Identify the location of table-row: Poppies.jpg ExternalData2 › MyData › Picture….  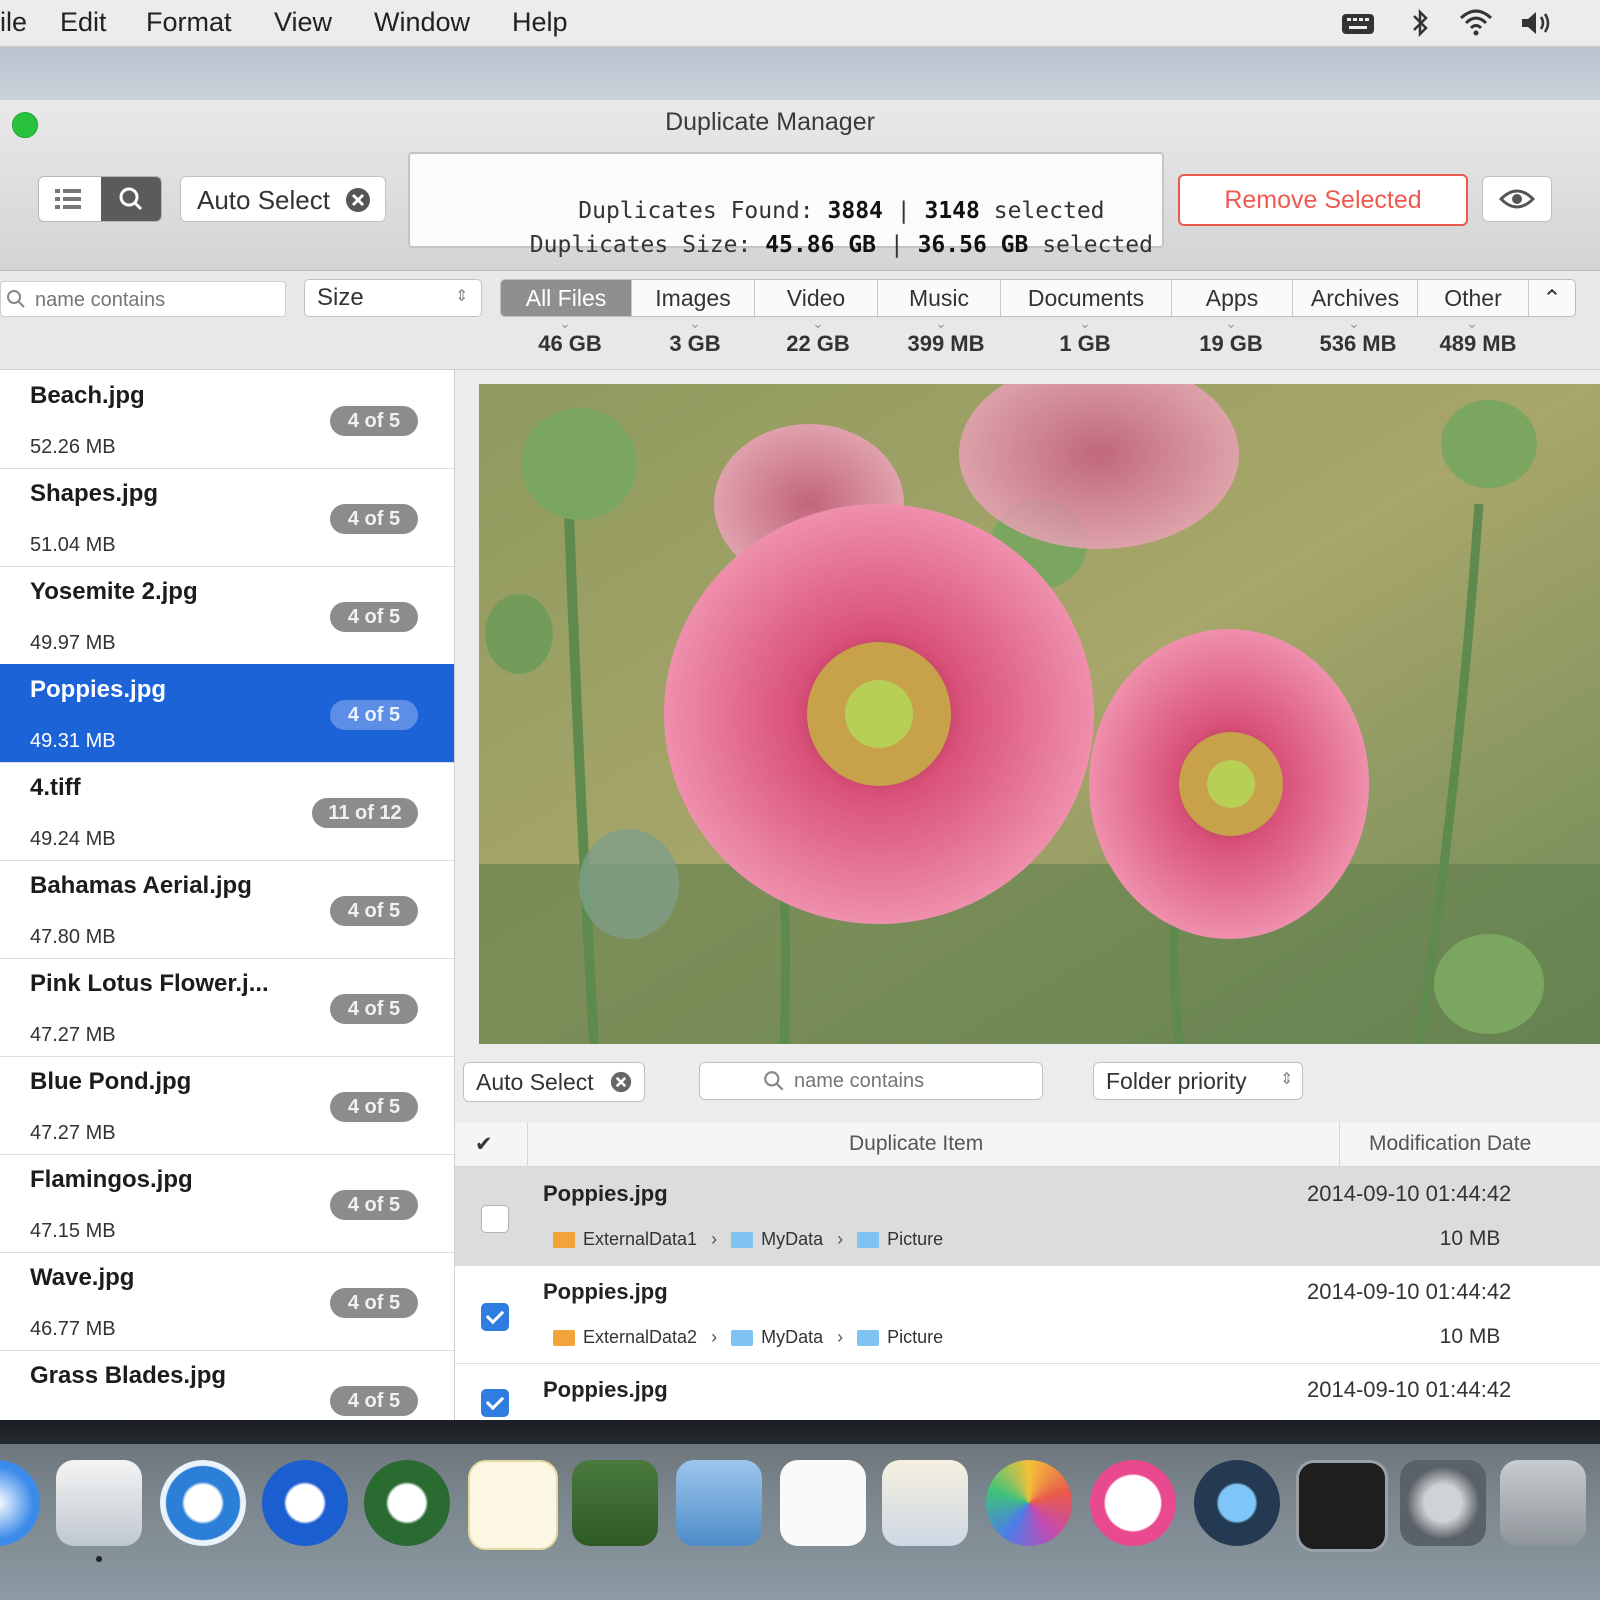
(1027, 1314).